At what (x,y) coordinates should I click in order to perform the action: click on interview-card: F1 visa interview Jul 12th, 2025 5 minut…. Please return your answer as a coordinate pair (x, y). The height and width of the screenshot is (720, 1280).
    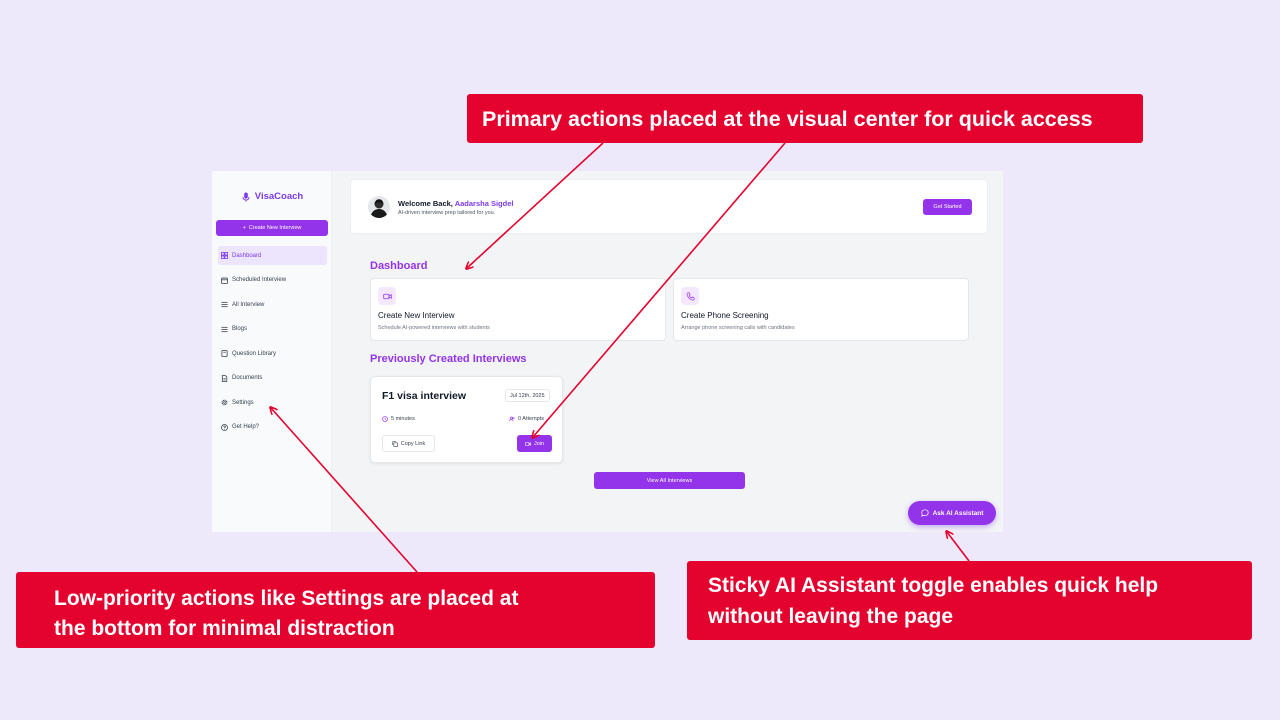
    Looking at the image, I should click on (466, 419).